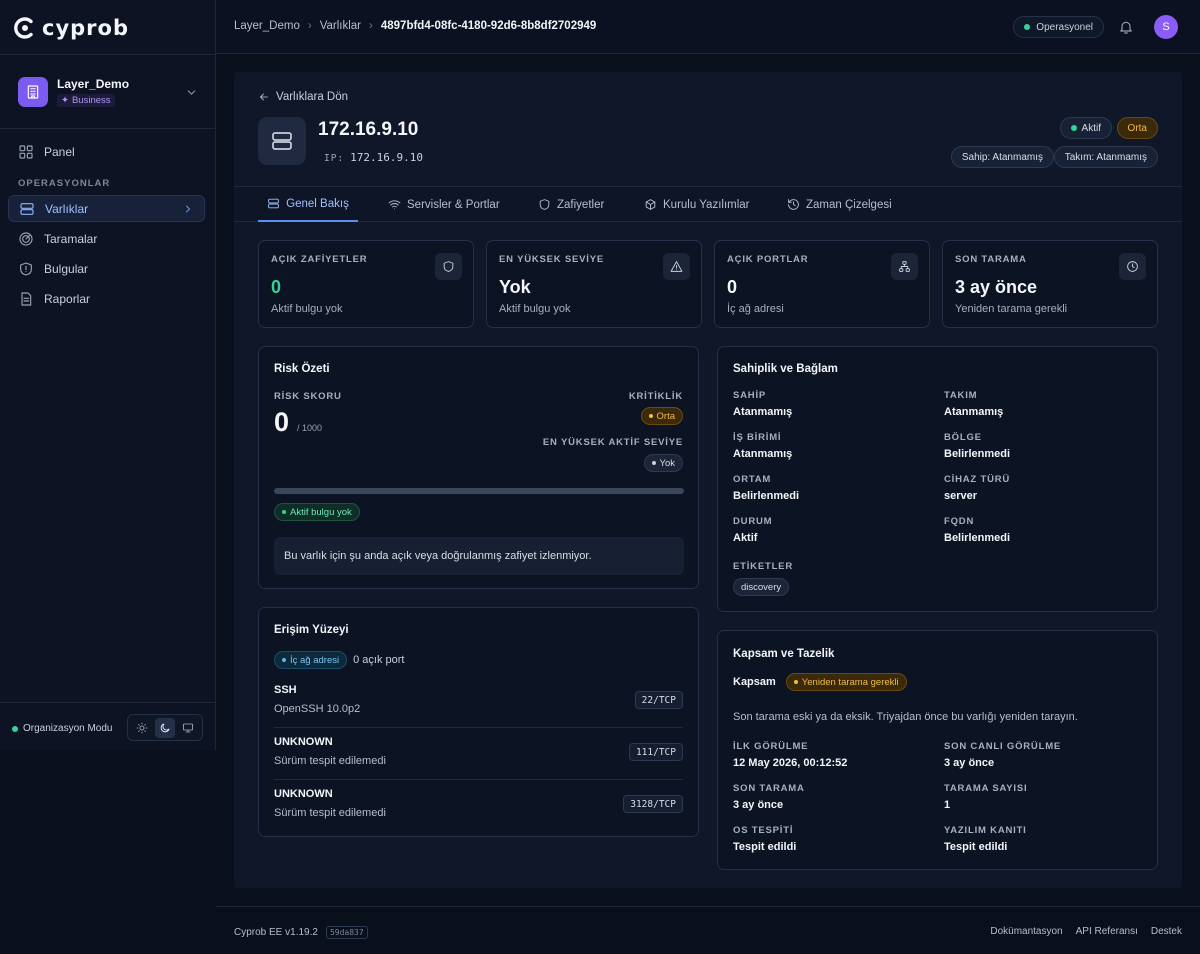  Describe the element at coordinates (346, 932) in the screenshot. I see `commit-hash: 59da837` at that location.